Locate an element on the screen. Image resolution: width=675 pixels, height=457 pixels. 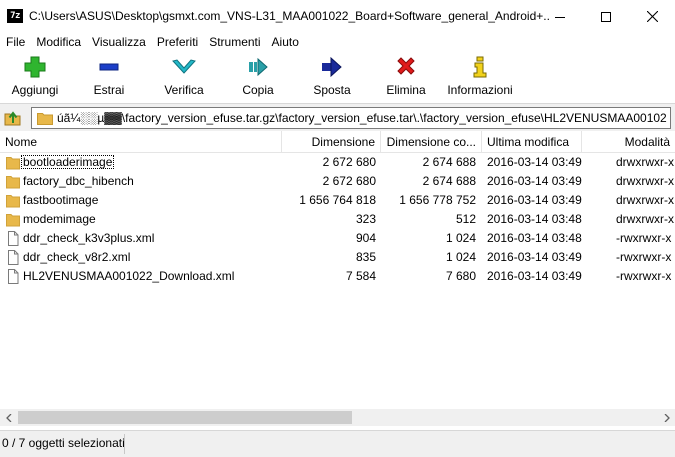
minus-icon is located at coordinates (109, 67).